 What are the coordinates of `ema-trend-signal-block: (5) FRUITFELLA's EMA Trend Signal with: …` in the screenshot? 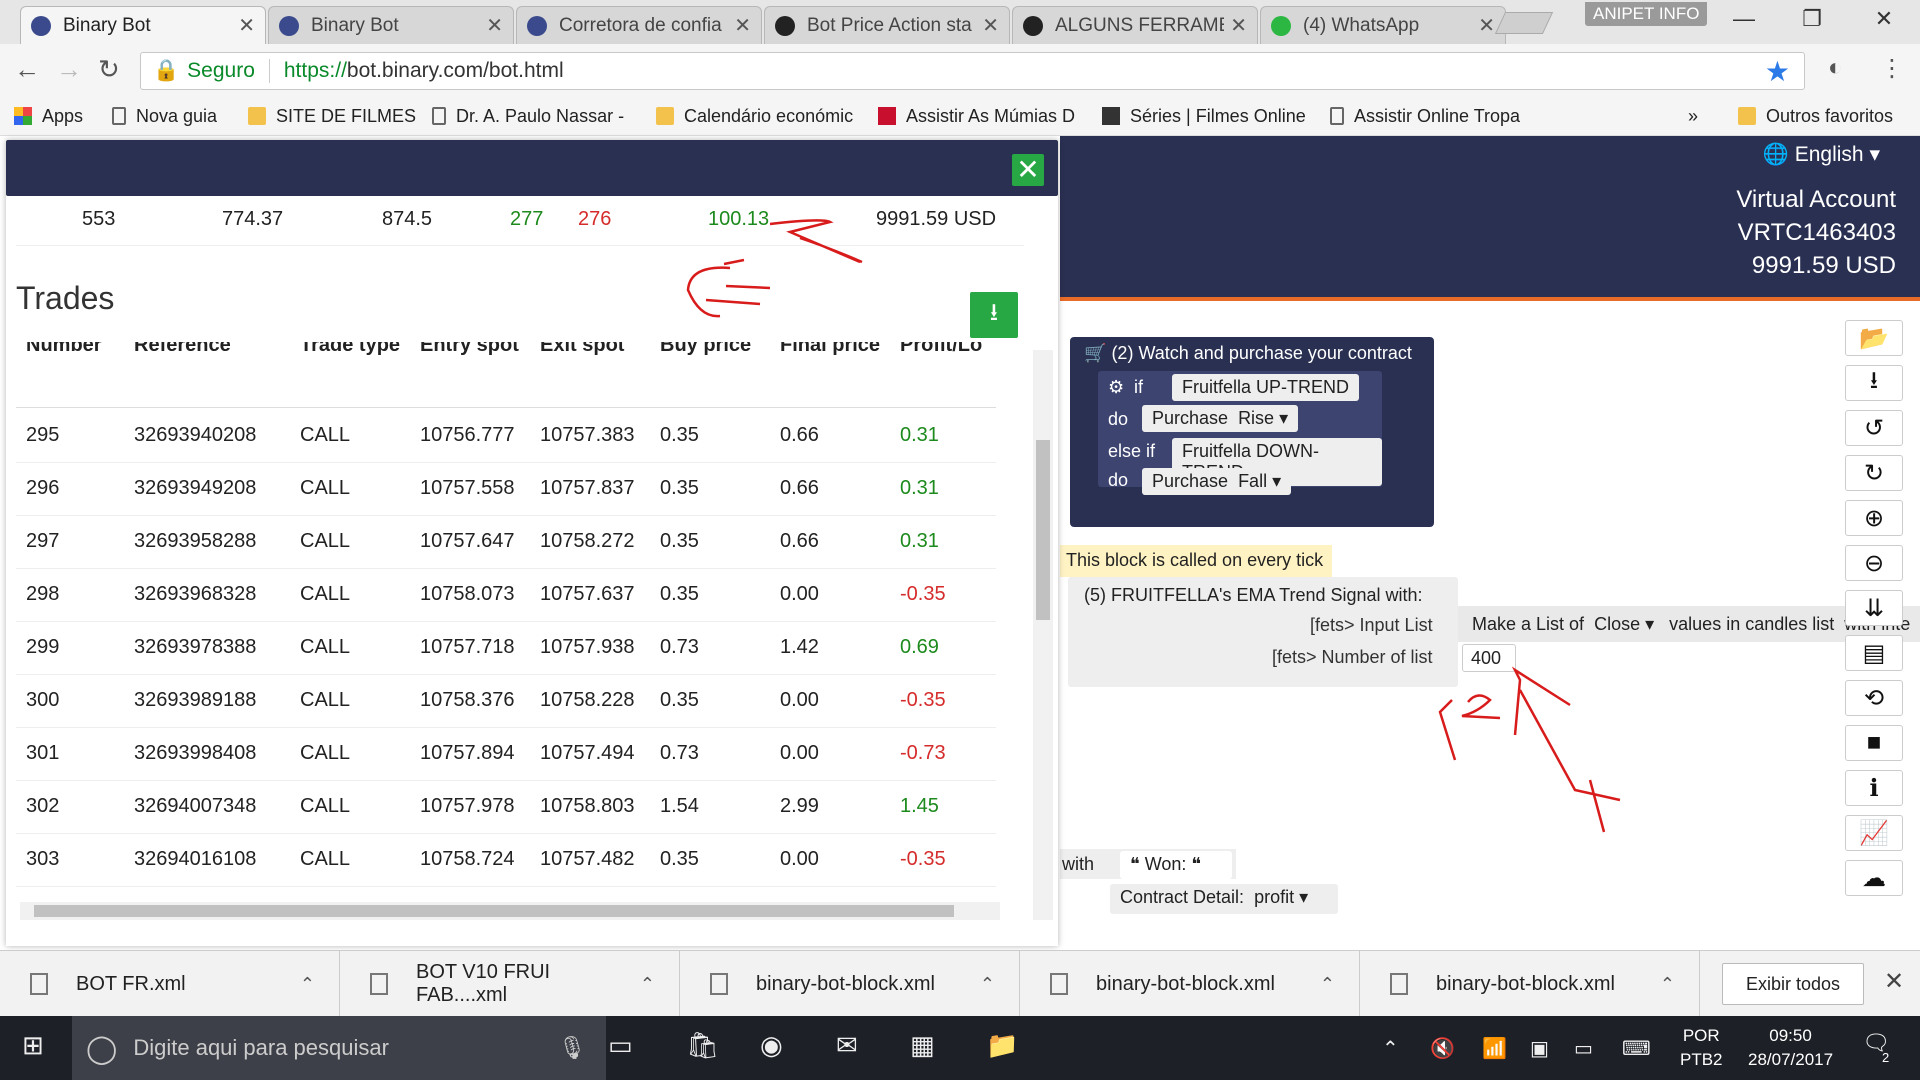 It's located at (1263, 632).